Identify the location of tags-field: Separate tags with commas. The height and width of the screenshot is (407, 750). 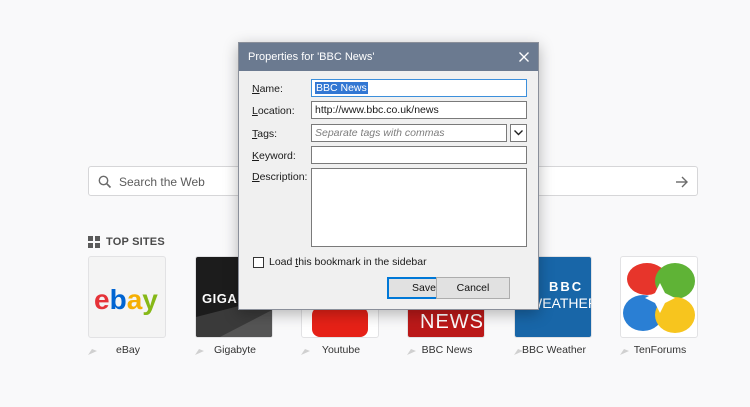
(409, 133).